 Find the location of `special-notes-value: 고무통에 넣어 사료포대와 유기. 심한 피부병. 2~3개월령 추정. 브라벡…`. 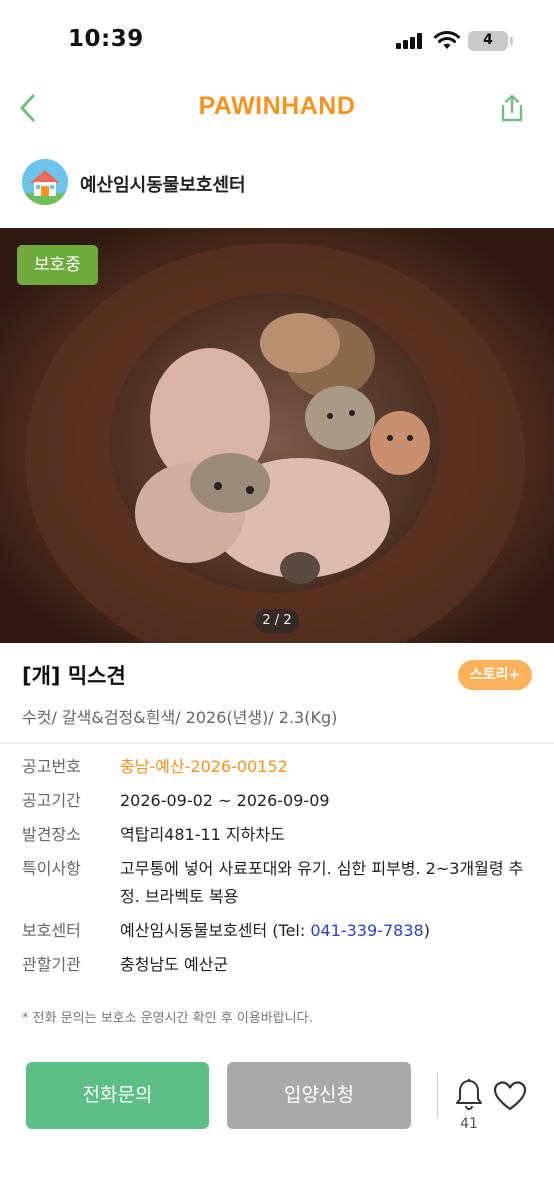

special-notes-value: 고무통에 넣어 사료포대와 유기. 심한 피부병. 2~3개월령 추정. 브라벡… is located at coordinates (322, 882).